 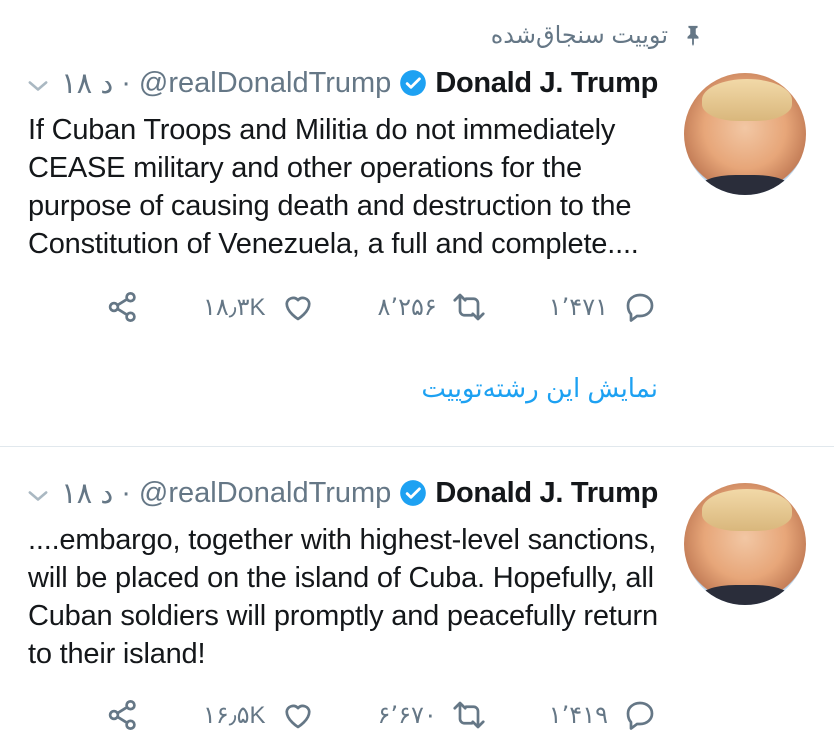 I want to click on pinned-tweet-label: توییت سنجاق‌شده, so click(x=597, y=35).